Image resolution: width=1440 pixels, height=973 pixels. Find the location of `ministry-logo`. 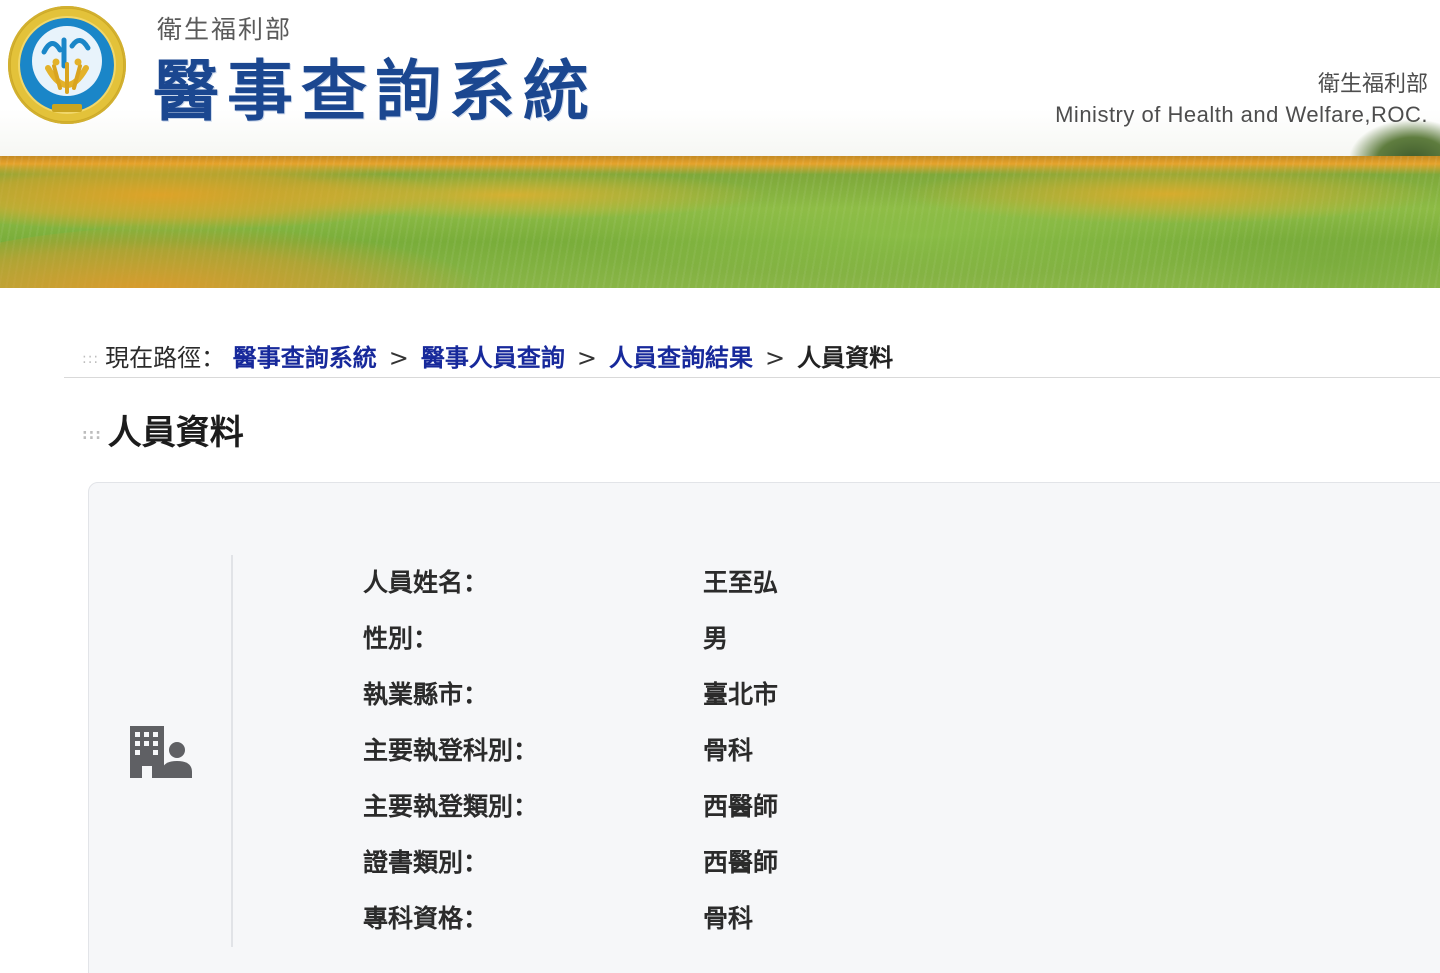

ministry-logo is located at coordinates (67, 65).